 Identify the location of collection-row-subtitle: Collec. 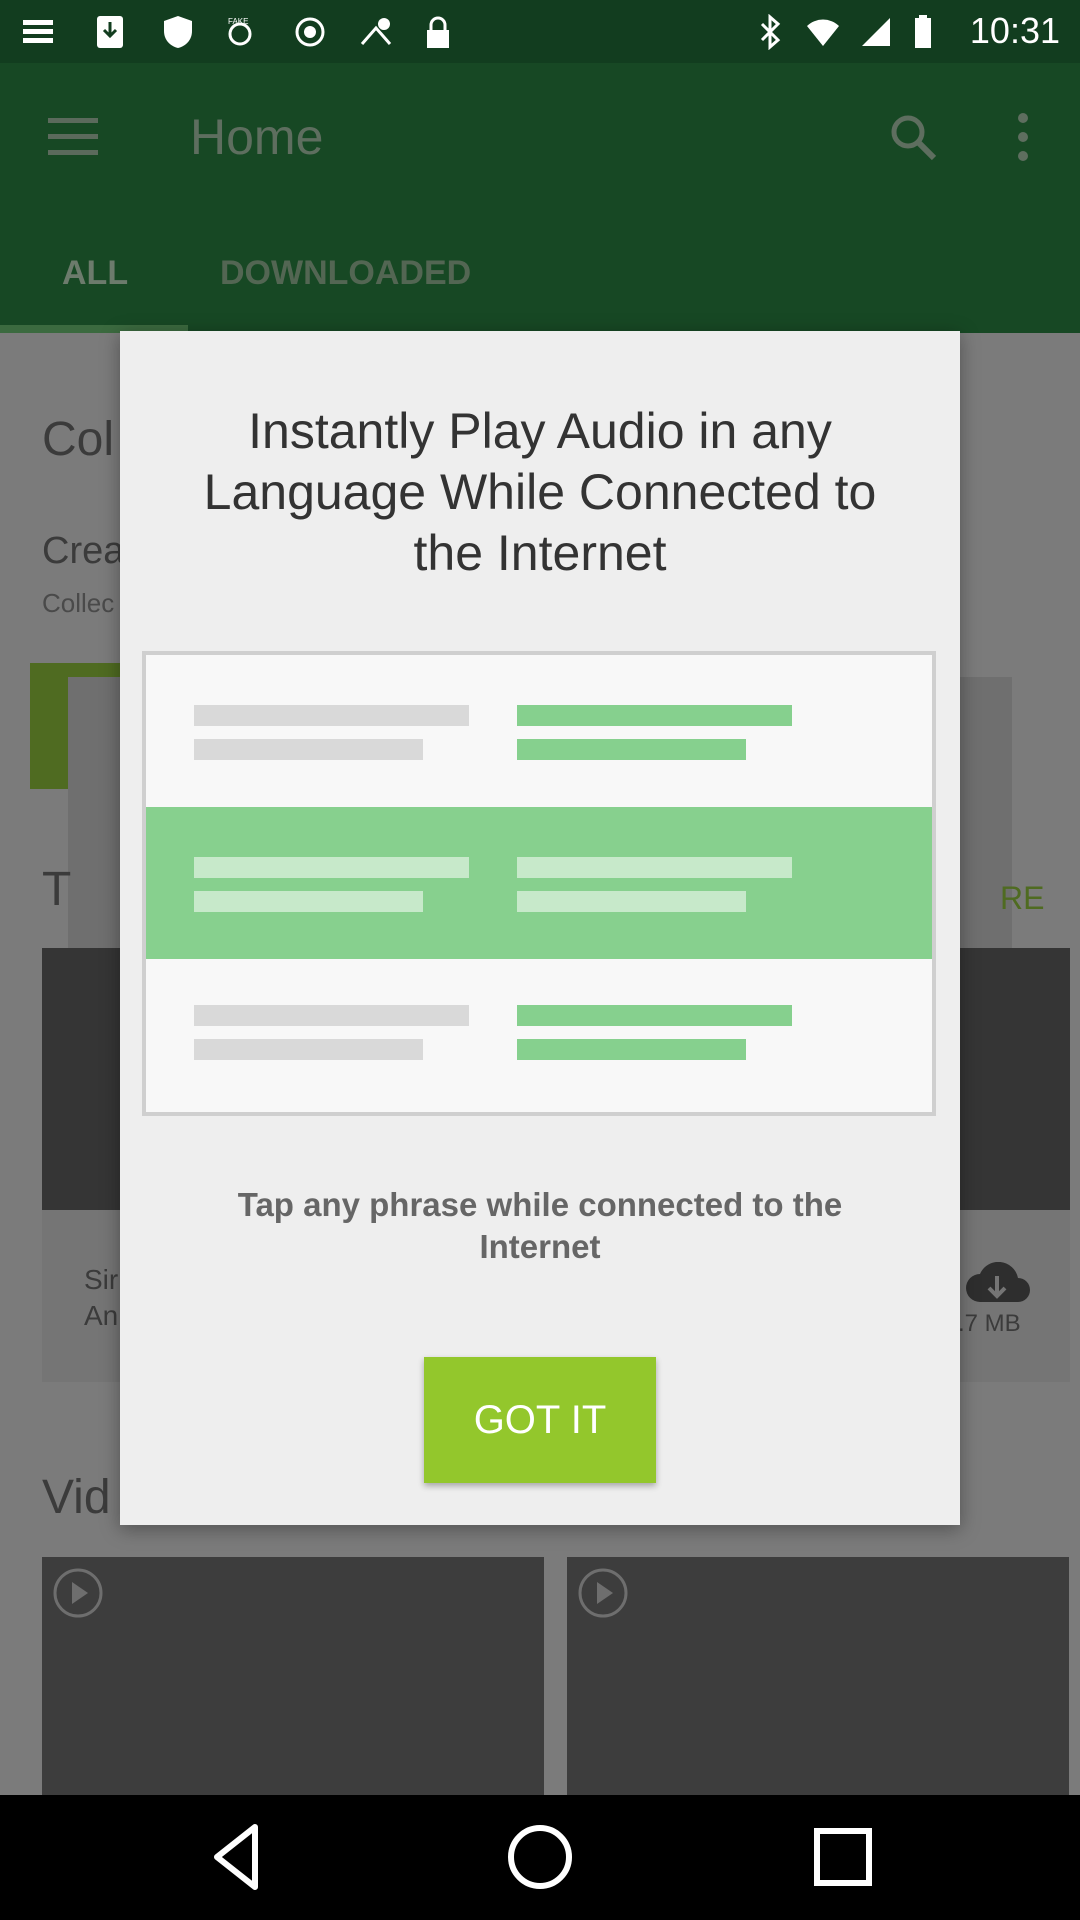
(78, 603).